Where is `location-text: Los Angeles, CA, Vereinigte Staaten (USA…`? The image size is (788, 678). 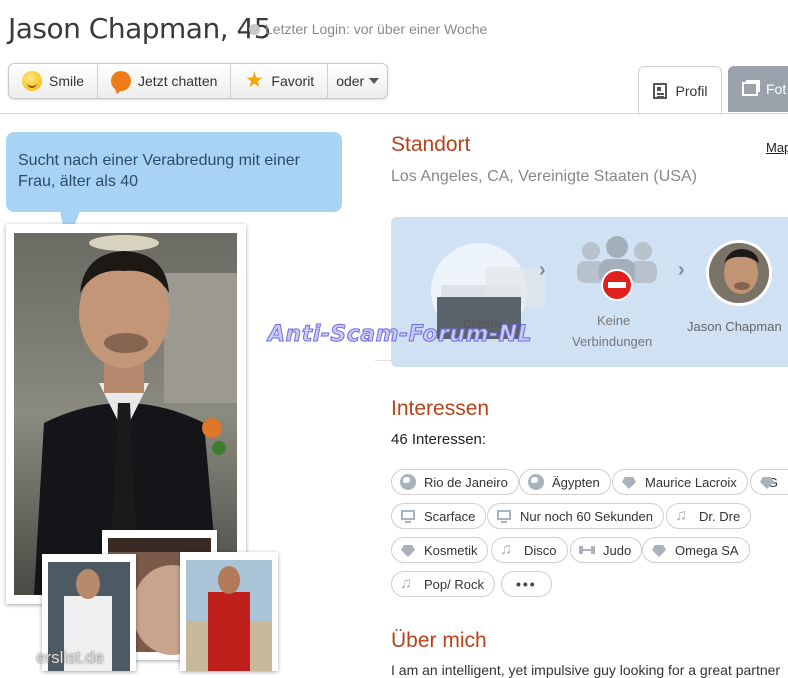
location-text: Los Angeles, CA, Vereinigte Staaten (USA… is located at coordinates (544, 176).